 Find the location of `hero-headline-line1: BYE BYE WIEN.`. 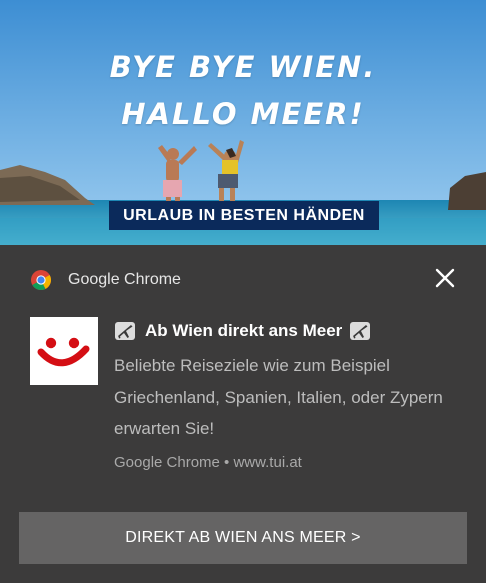

hero-headline-line1: BYE BYE WIEN. is located at coordinates (243, 67).